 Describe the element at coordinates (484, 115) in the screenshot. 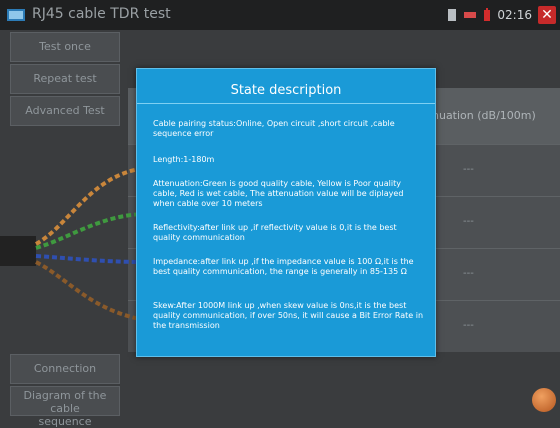

I see `attenuation-column-header: nuation (dB/100m)` at that location.